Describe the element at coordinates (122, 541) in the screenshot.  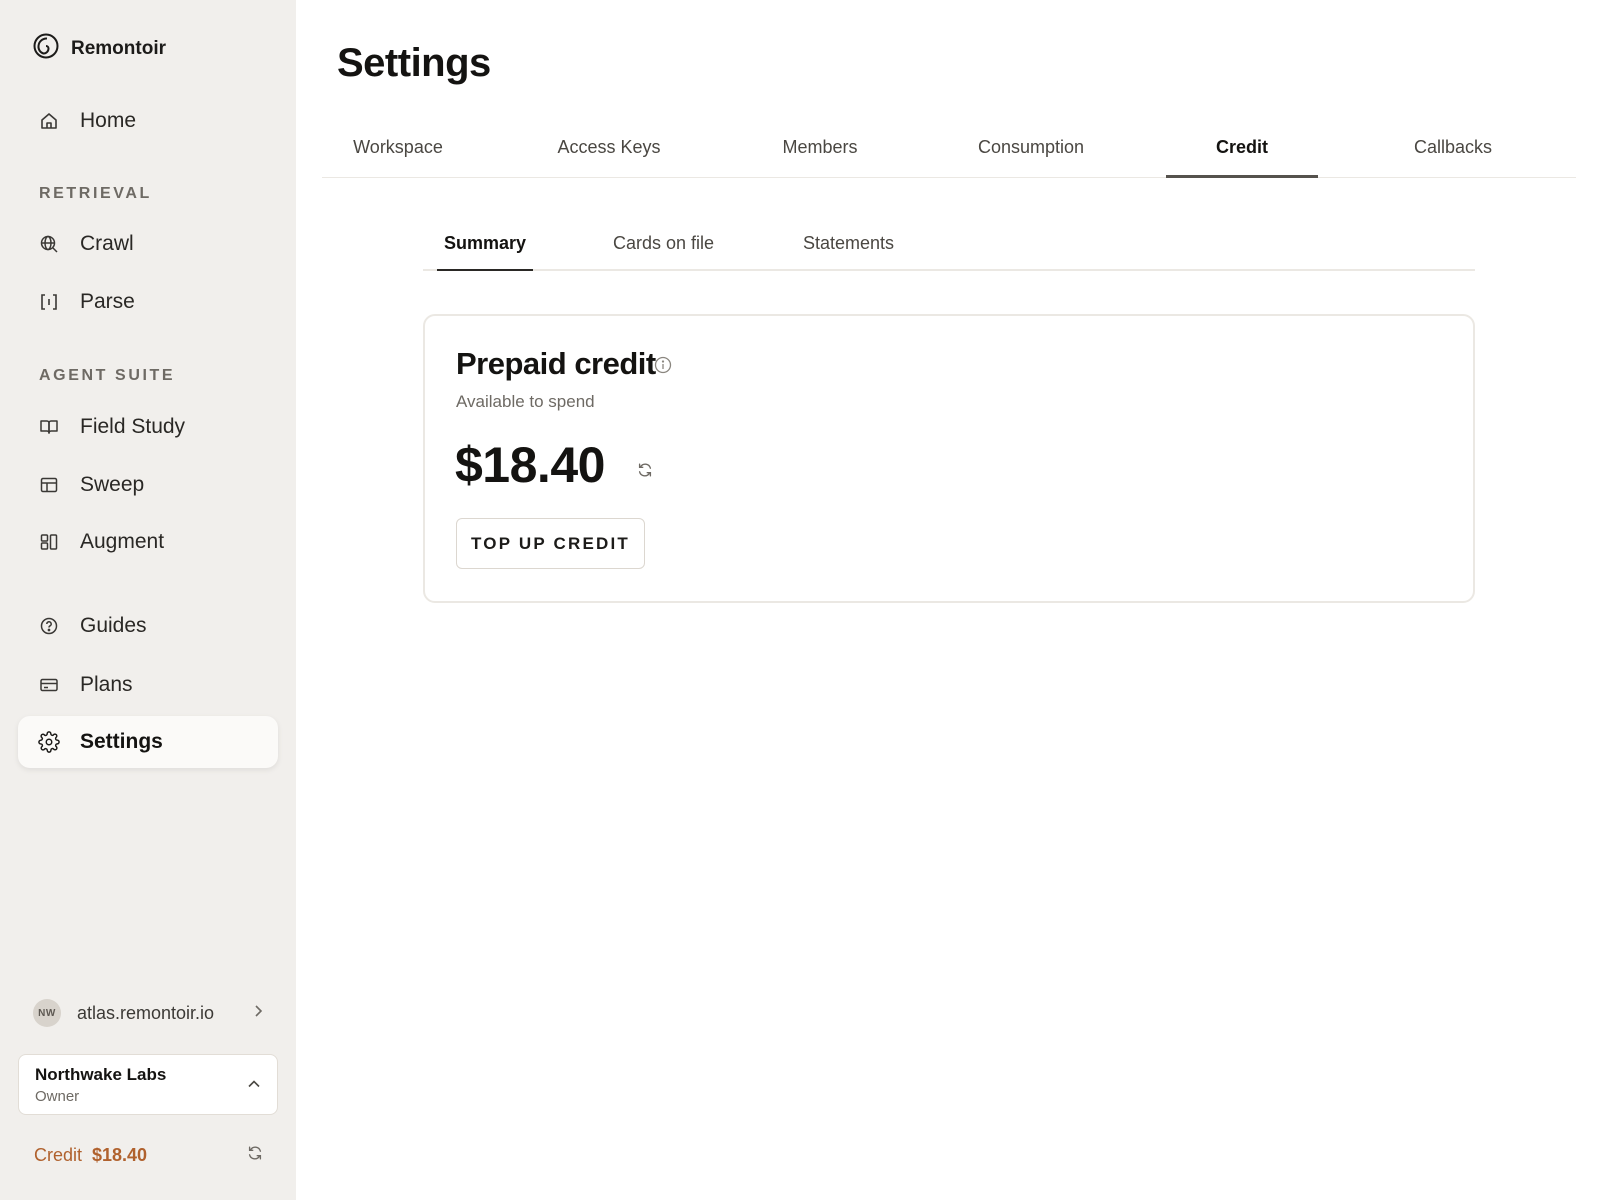
I see `sidebar-item-label: Augment` at that location.